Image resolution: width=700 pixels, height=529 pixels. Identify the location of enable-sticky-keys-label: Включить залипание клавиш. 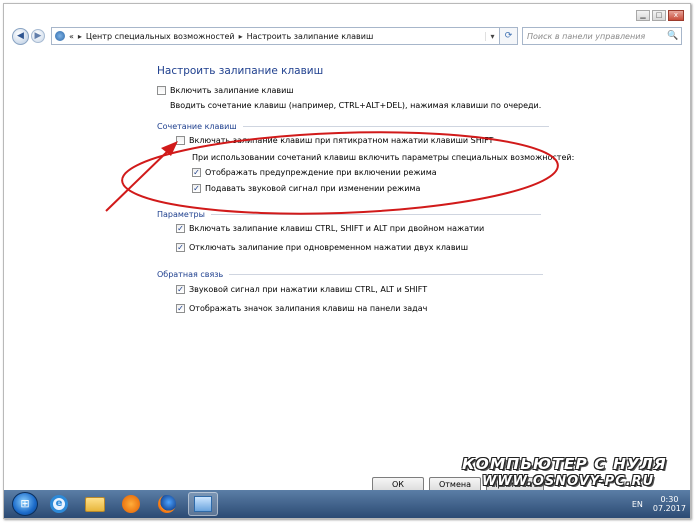
(232, 90).